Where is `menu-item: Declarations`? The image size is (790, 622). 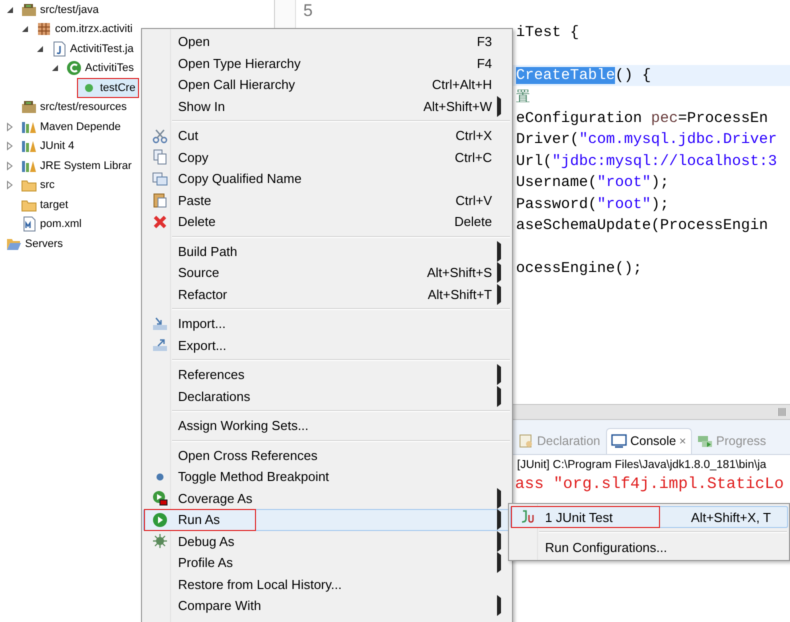
menu-item: Declarations is located at coordinates (327, 396).